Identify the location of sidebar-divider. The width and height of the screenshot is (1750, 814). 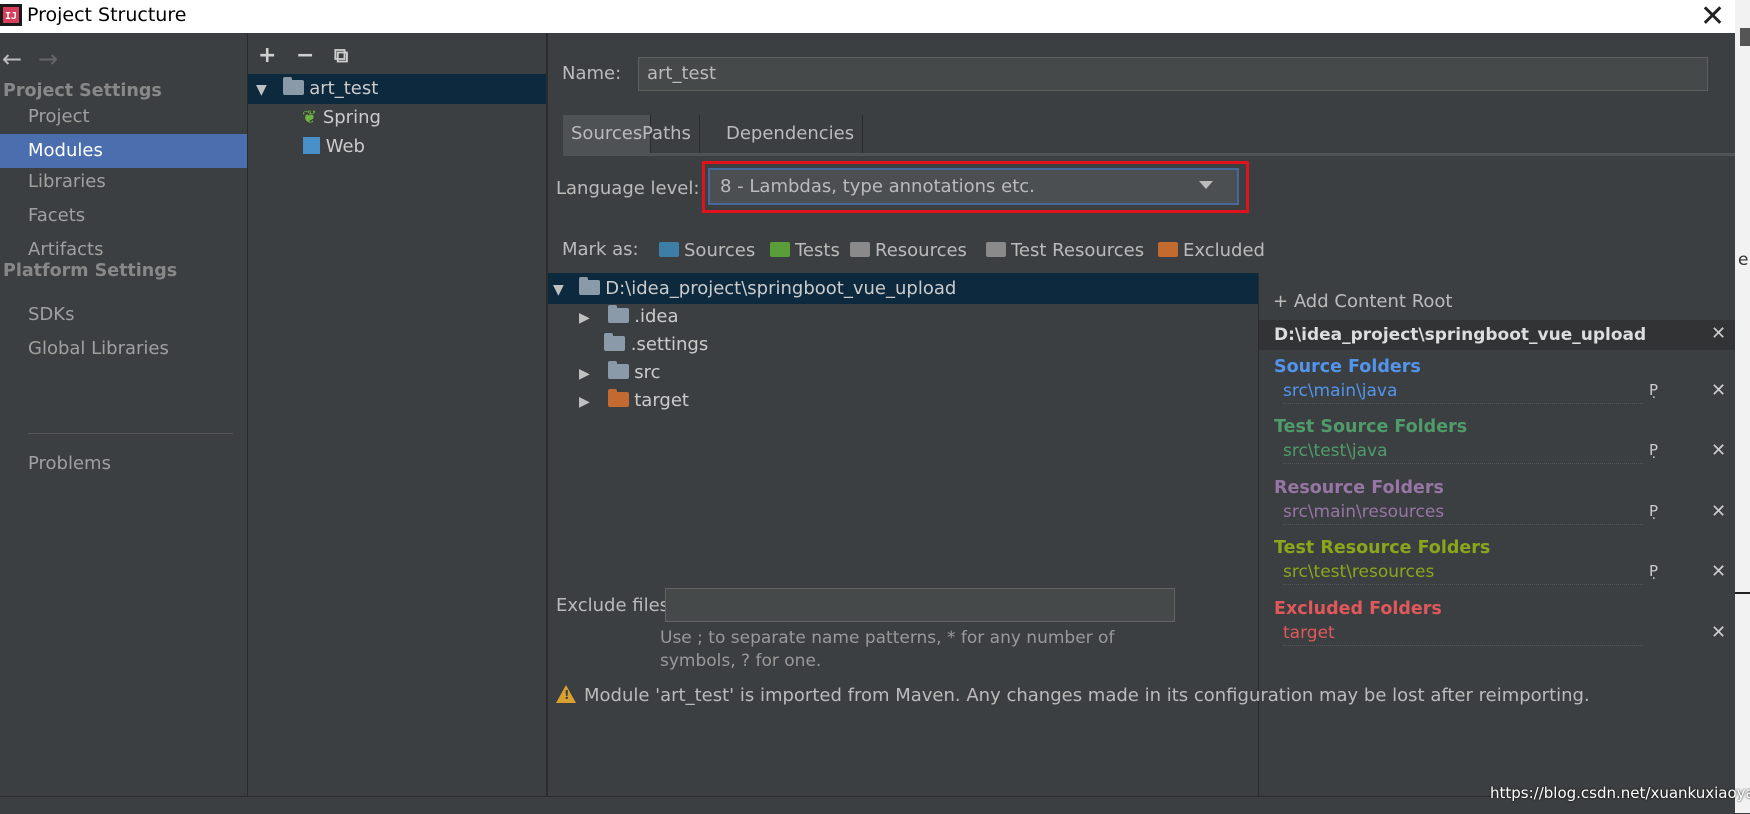
(130, 433).